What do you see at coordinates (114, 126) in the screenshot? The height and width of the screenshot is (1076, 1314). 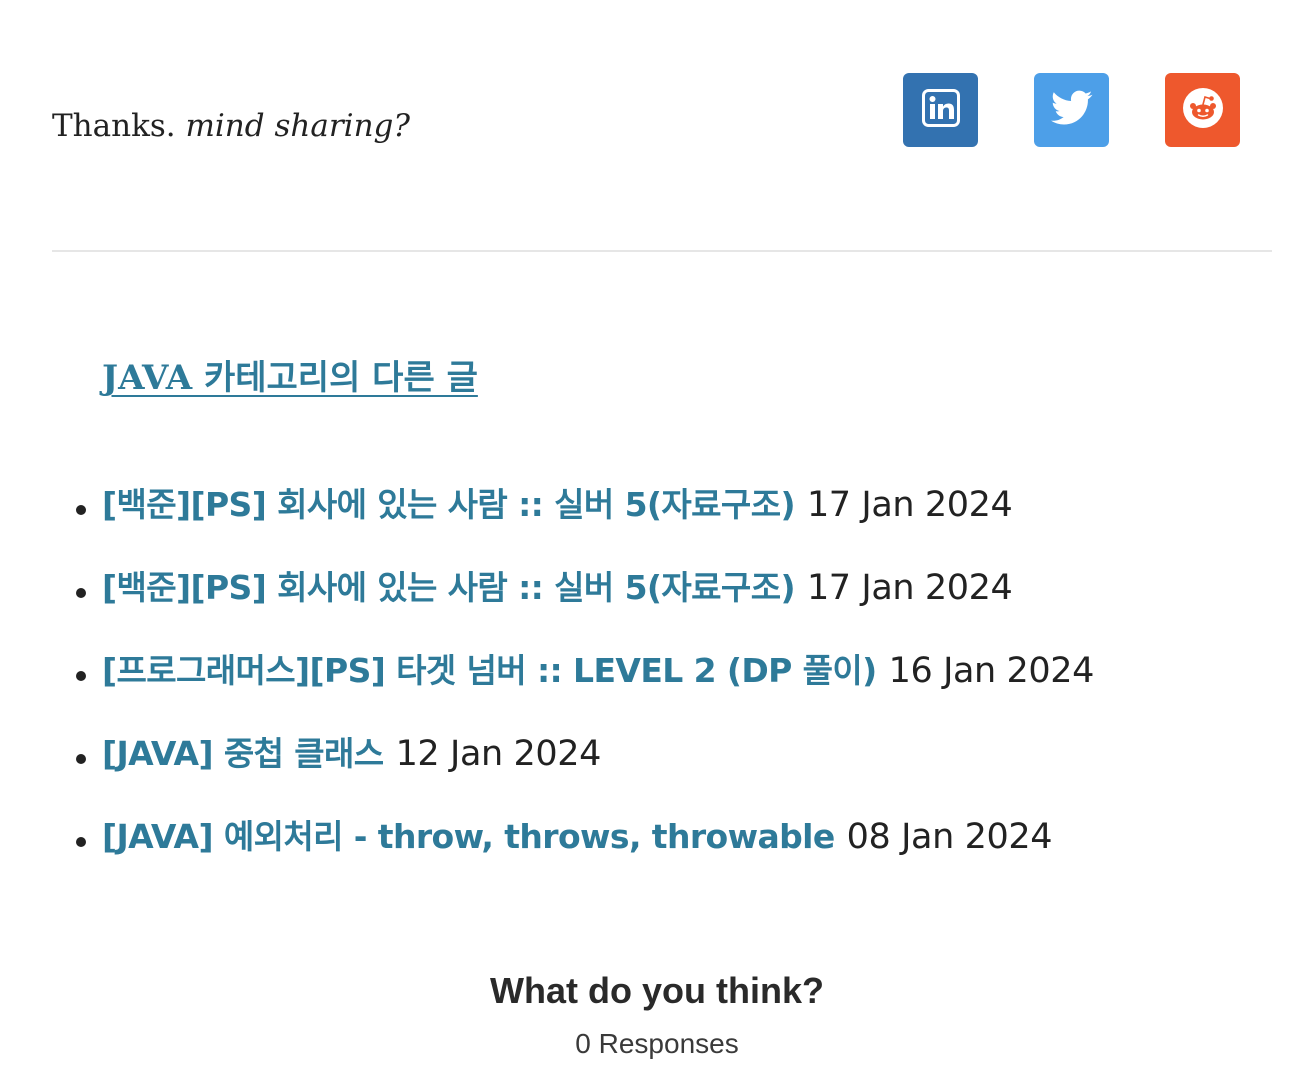 I see `share-prompt-thanks: Thanks.` at bounding box center [114, 126].